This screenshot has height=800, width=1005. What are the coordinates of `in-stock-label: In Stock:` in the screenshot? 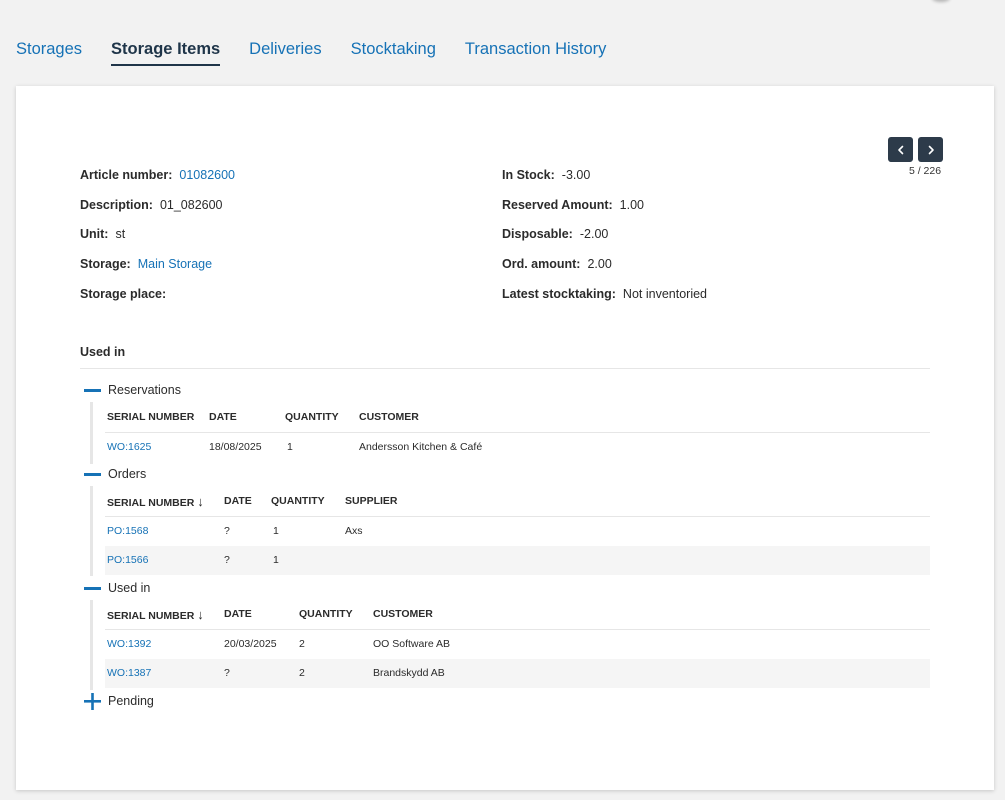 It's located at (528, 175).